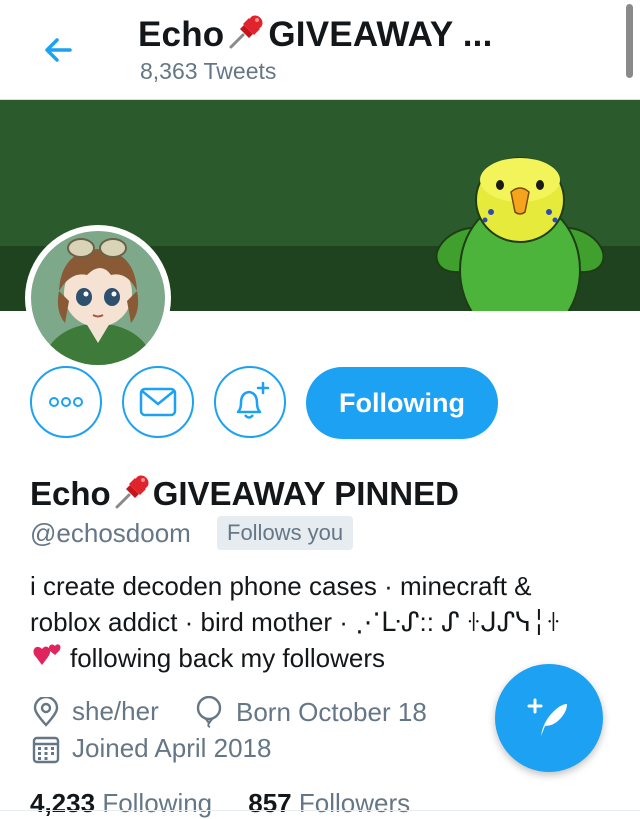 This screenshot has height=819, width=640. I want to click on compose-tweet-button, so click(549, 718).